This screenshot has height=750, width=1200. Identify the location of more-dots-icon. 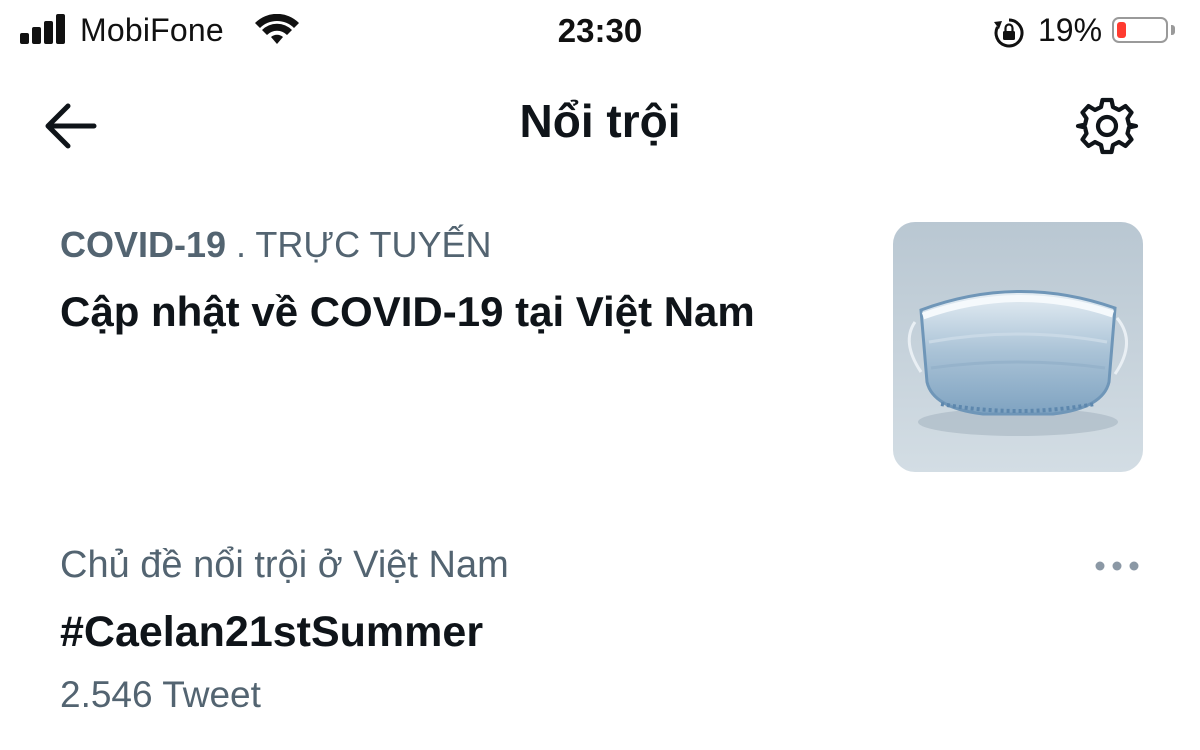
(1117, 566).